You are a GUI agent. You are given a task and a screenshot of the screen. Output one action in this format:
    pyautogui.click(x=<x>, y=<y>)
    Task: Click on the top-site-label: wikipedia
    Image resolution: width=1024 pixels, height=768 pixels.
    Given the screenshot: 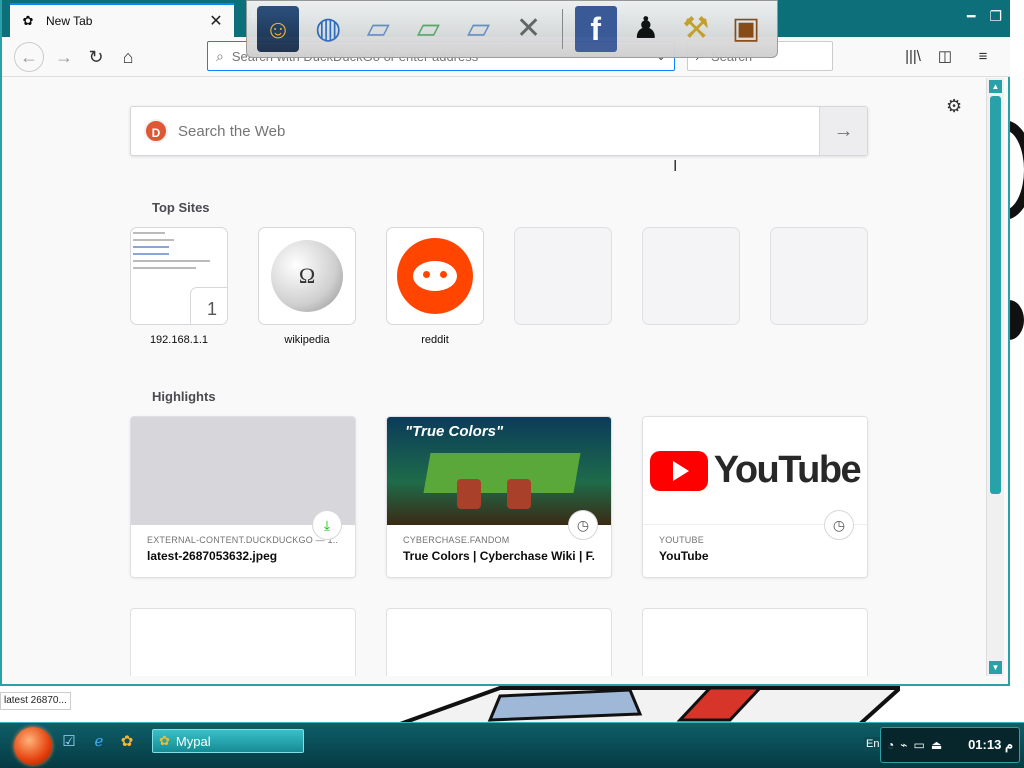 What is the action you would take?
    pyautogui.click(x=307, y=340)
    